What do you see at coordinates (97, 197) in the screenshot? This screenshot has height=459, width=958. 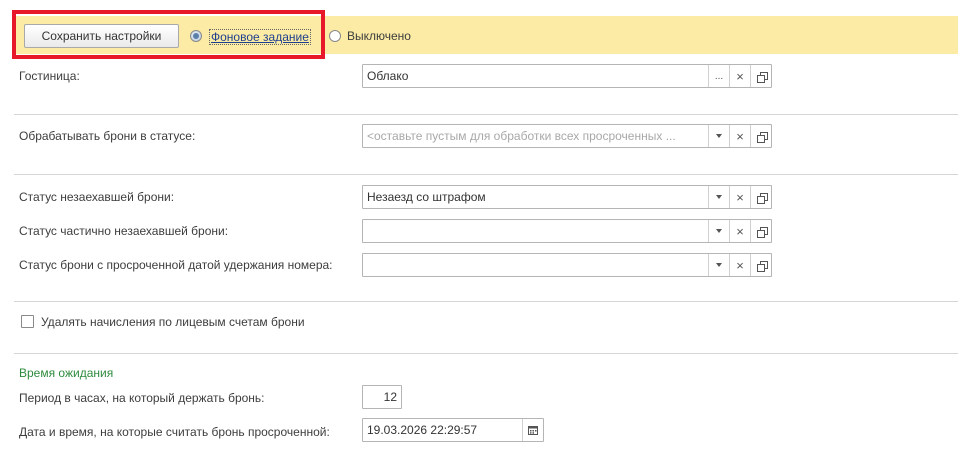 I see `no-show-status-label: Статус незаехавшей брони:` at bounding box center [97, 197].